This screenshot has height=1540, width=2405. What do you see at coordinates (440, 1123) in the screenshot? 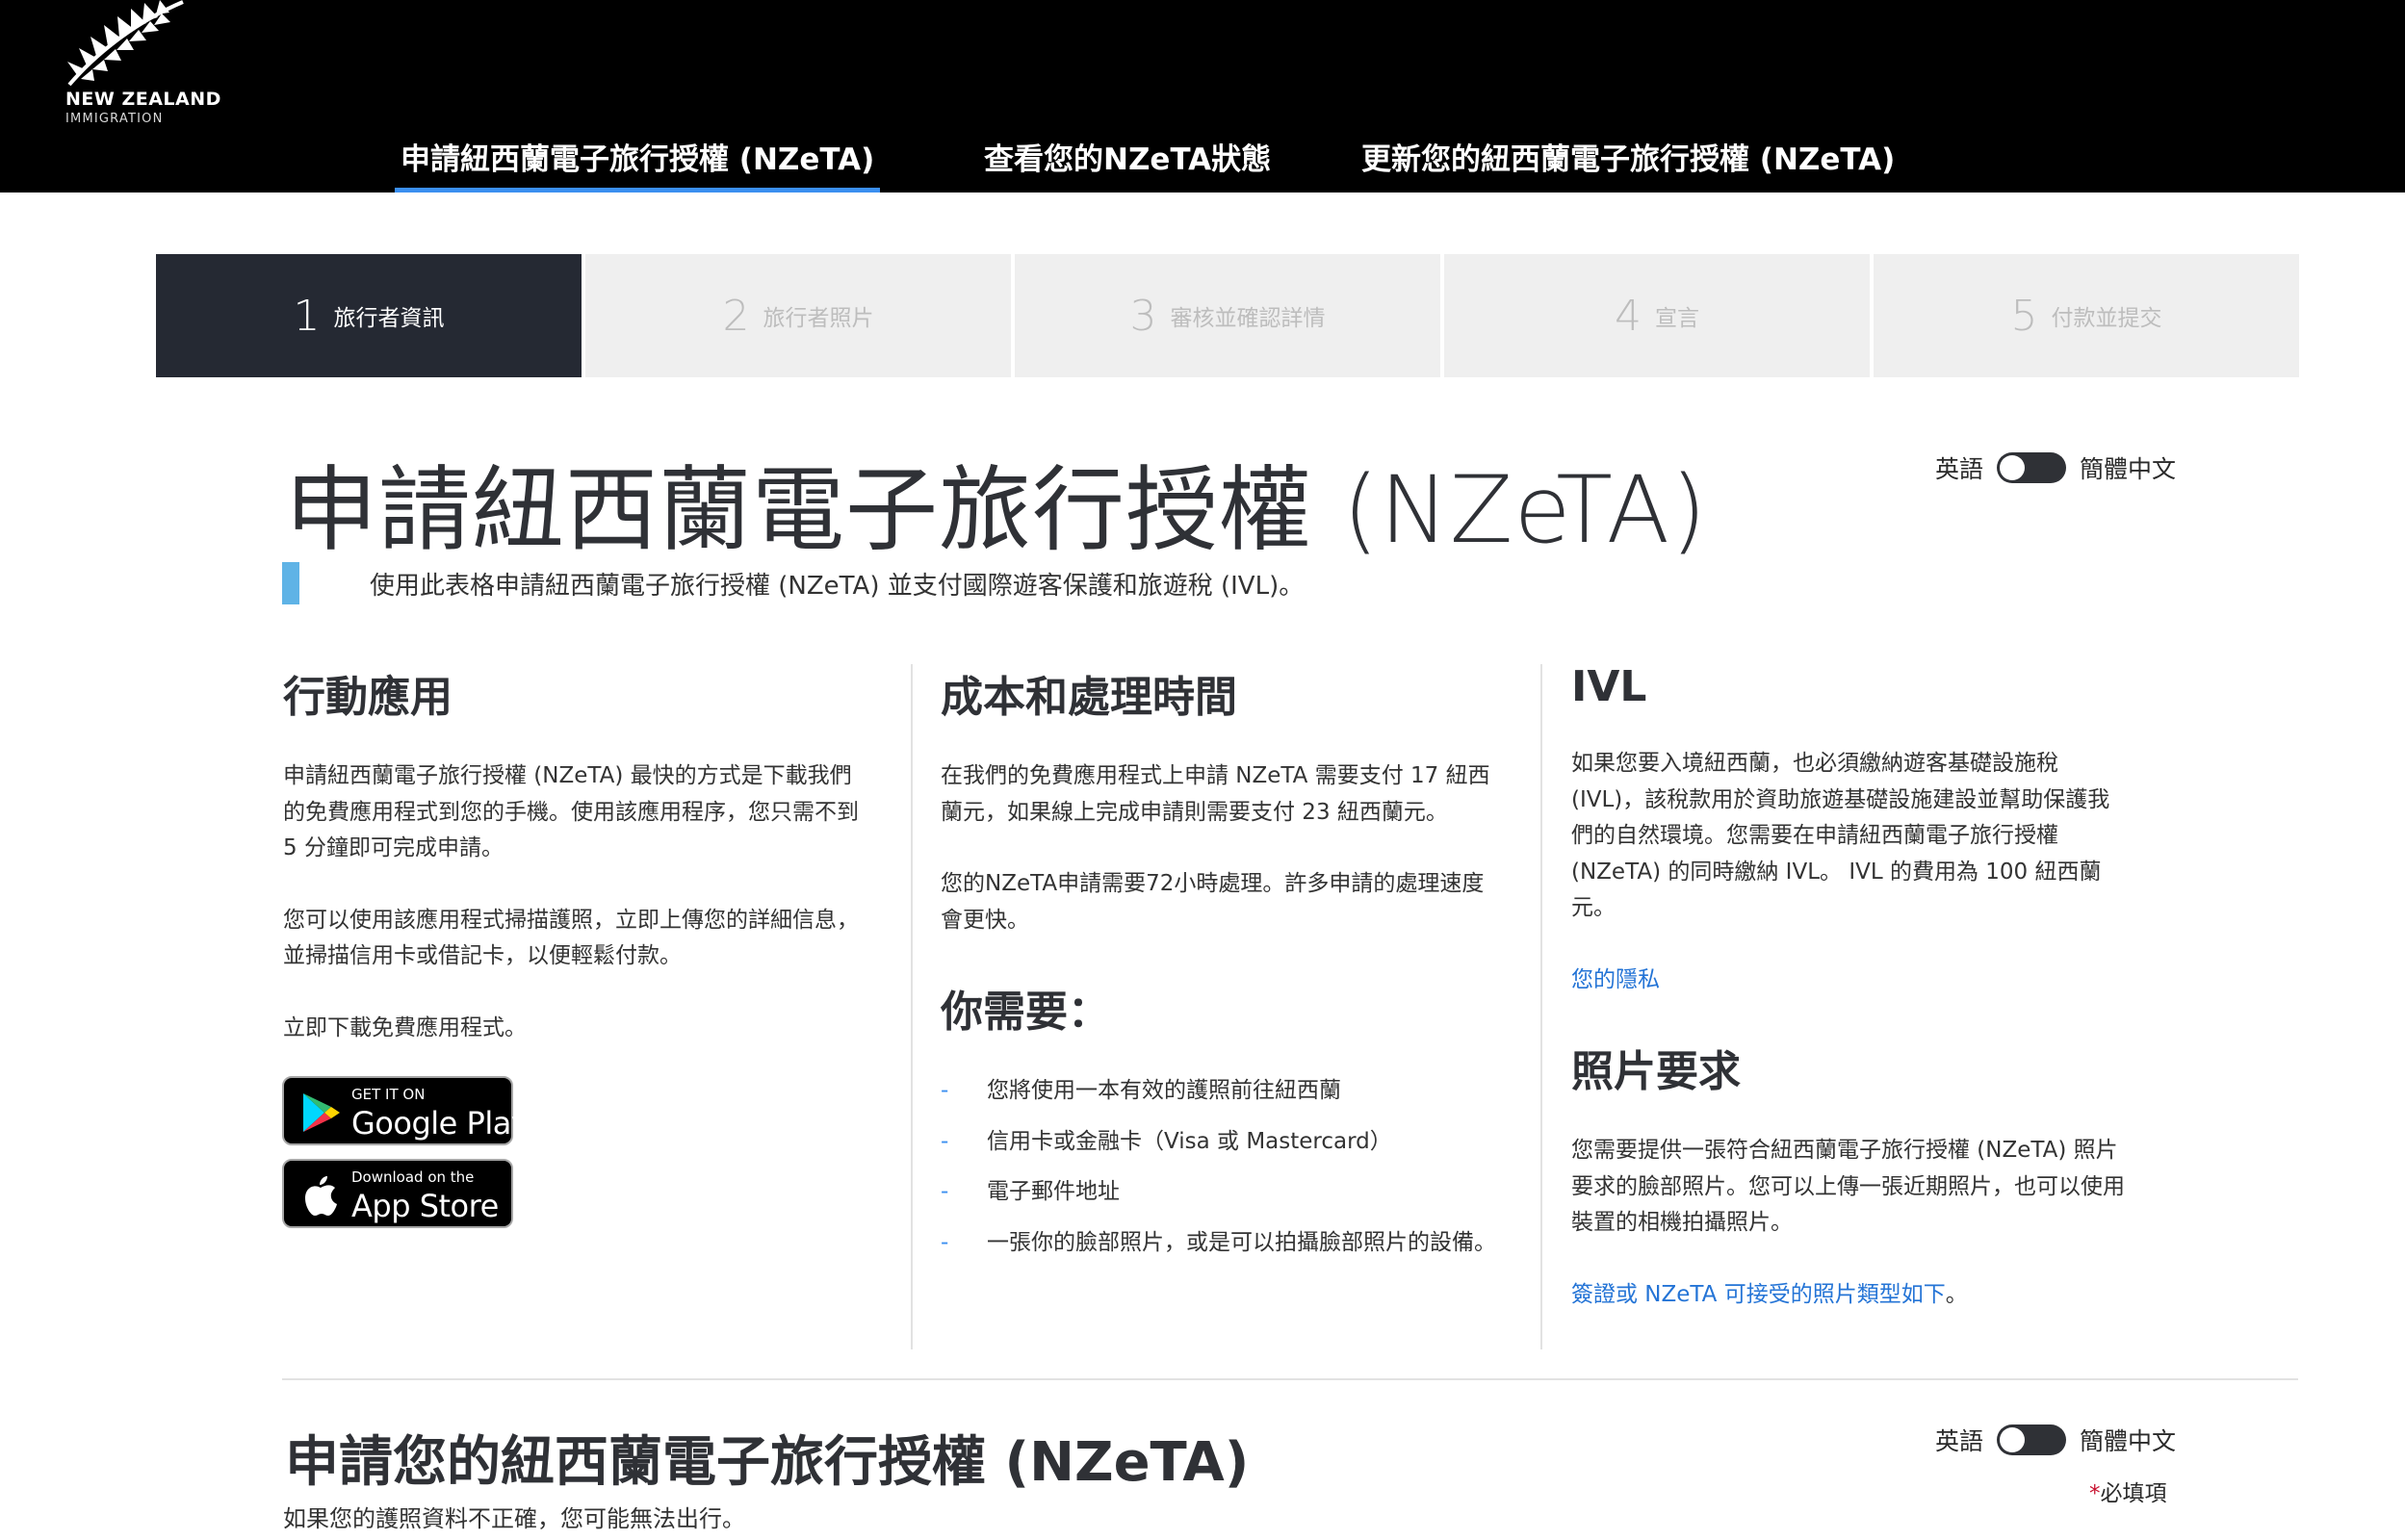
I see `google-play-big-text: Google Play` at bounding box center [440, 1123].